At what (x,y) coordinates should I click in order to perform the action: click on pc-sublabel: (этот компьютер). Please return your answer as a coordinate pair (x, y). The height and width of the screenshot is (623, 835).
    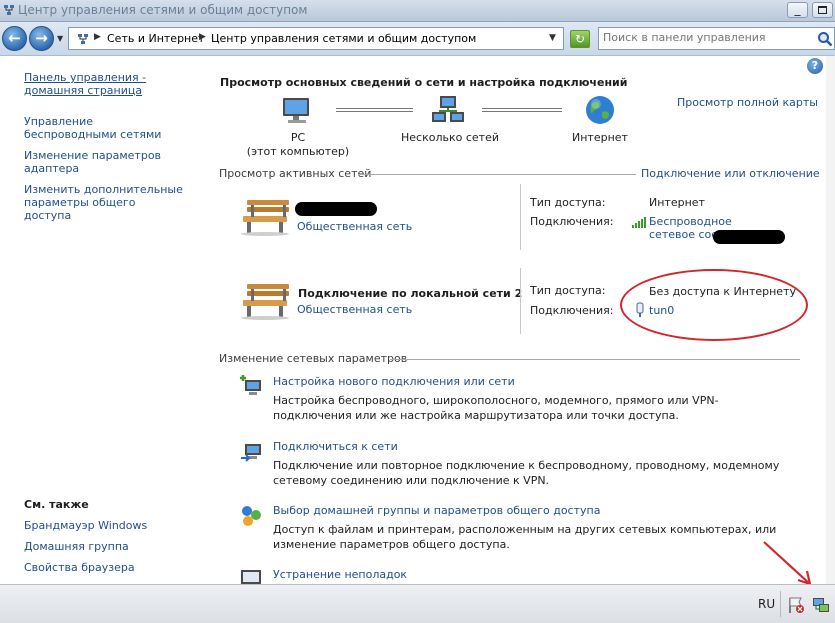
    Looking at the image, I should click on (298, 151).